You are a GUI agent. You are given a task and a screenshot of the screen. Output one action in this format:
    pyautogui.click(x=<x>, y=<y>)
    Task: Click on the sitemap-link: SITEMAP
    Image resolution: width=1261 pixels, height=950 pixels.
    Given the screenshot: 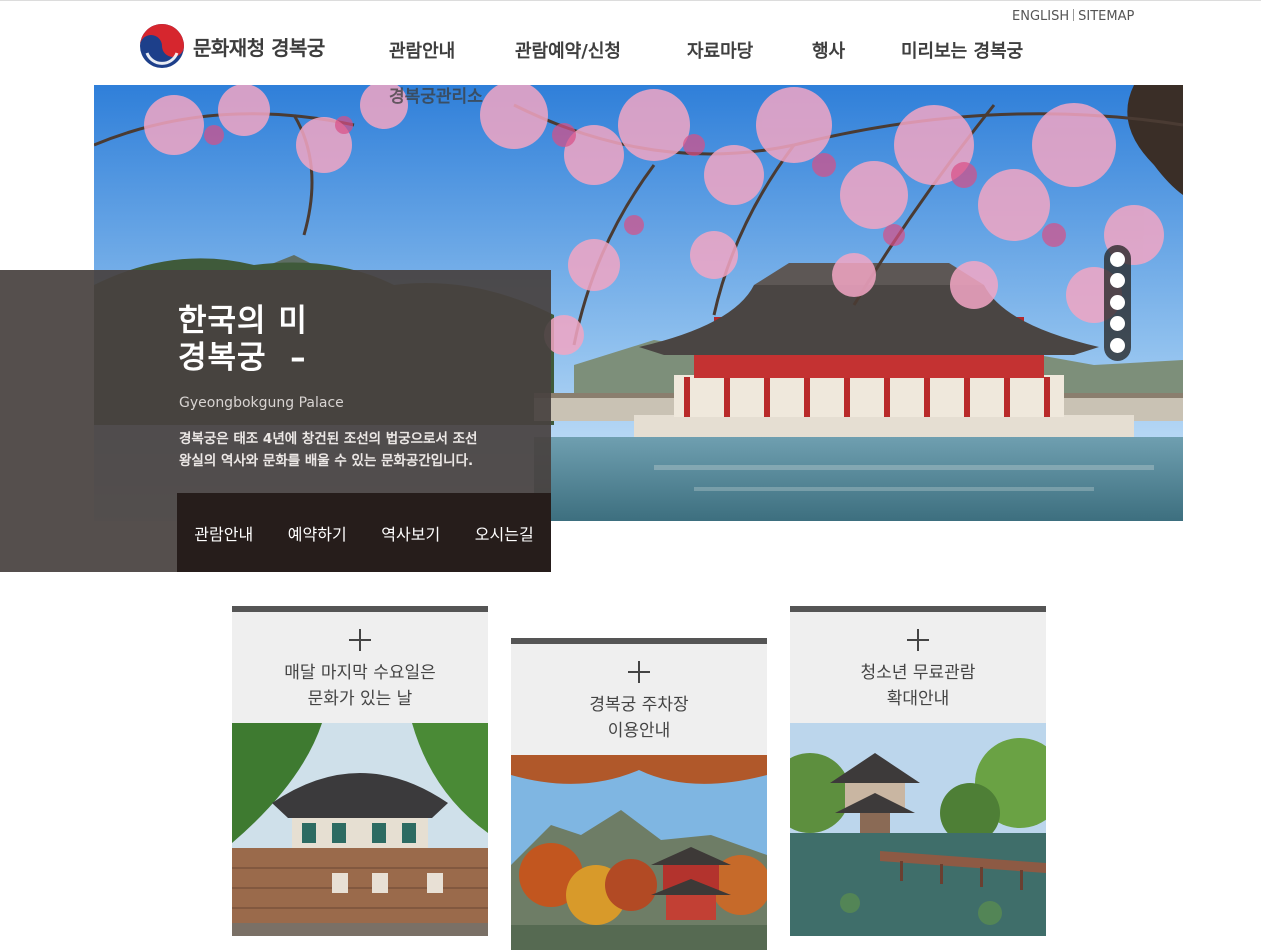 What is the action you would take?
    pyautogui.click(x=1106, y=16)
    